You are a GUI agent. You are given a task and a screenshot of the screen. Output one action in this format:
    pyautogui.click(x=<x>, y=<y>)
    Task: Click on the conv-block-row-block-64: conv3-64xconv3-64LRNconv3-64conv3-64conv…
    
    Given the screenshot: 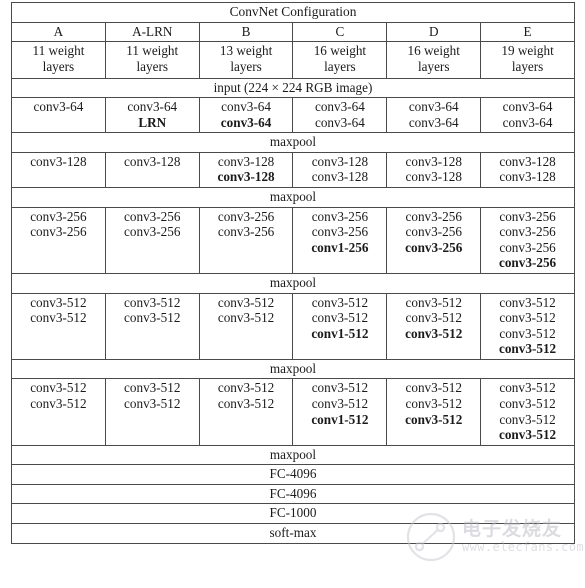 What is the action you would take?
    pyautogui.click(x=293, y=115)
    